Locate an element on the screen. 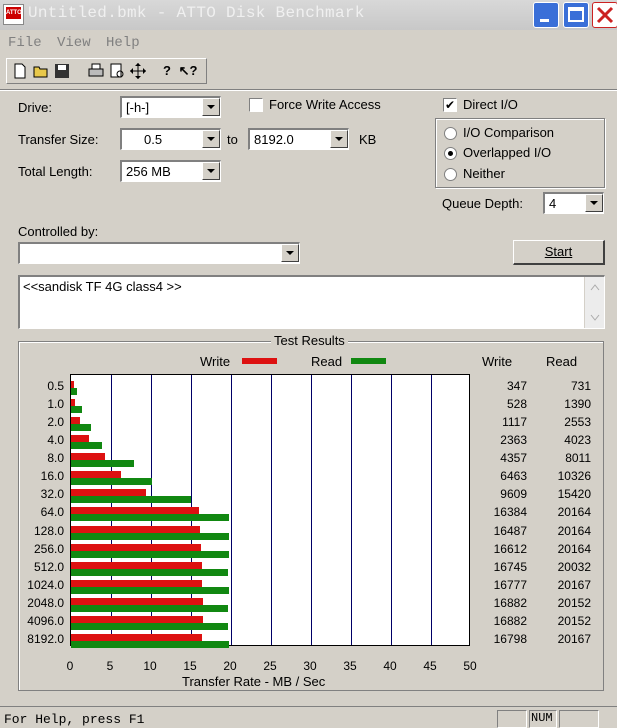 The width and height of the screenshot is (617, 728). help-icon: ? is located at coordinates (167, 71).